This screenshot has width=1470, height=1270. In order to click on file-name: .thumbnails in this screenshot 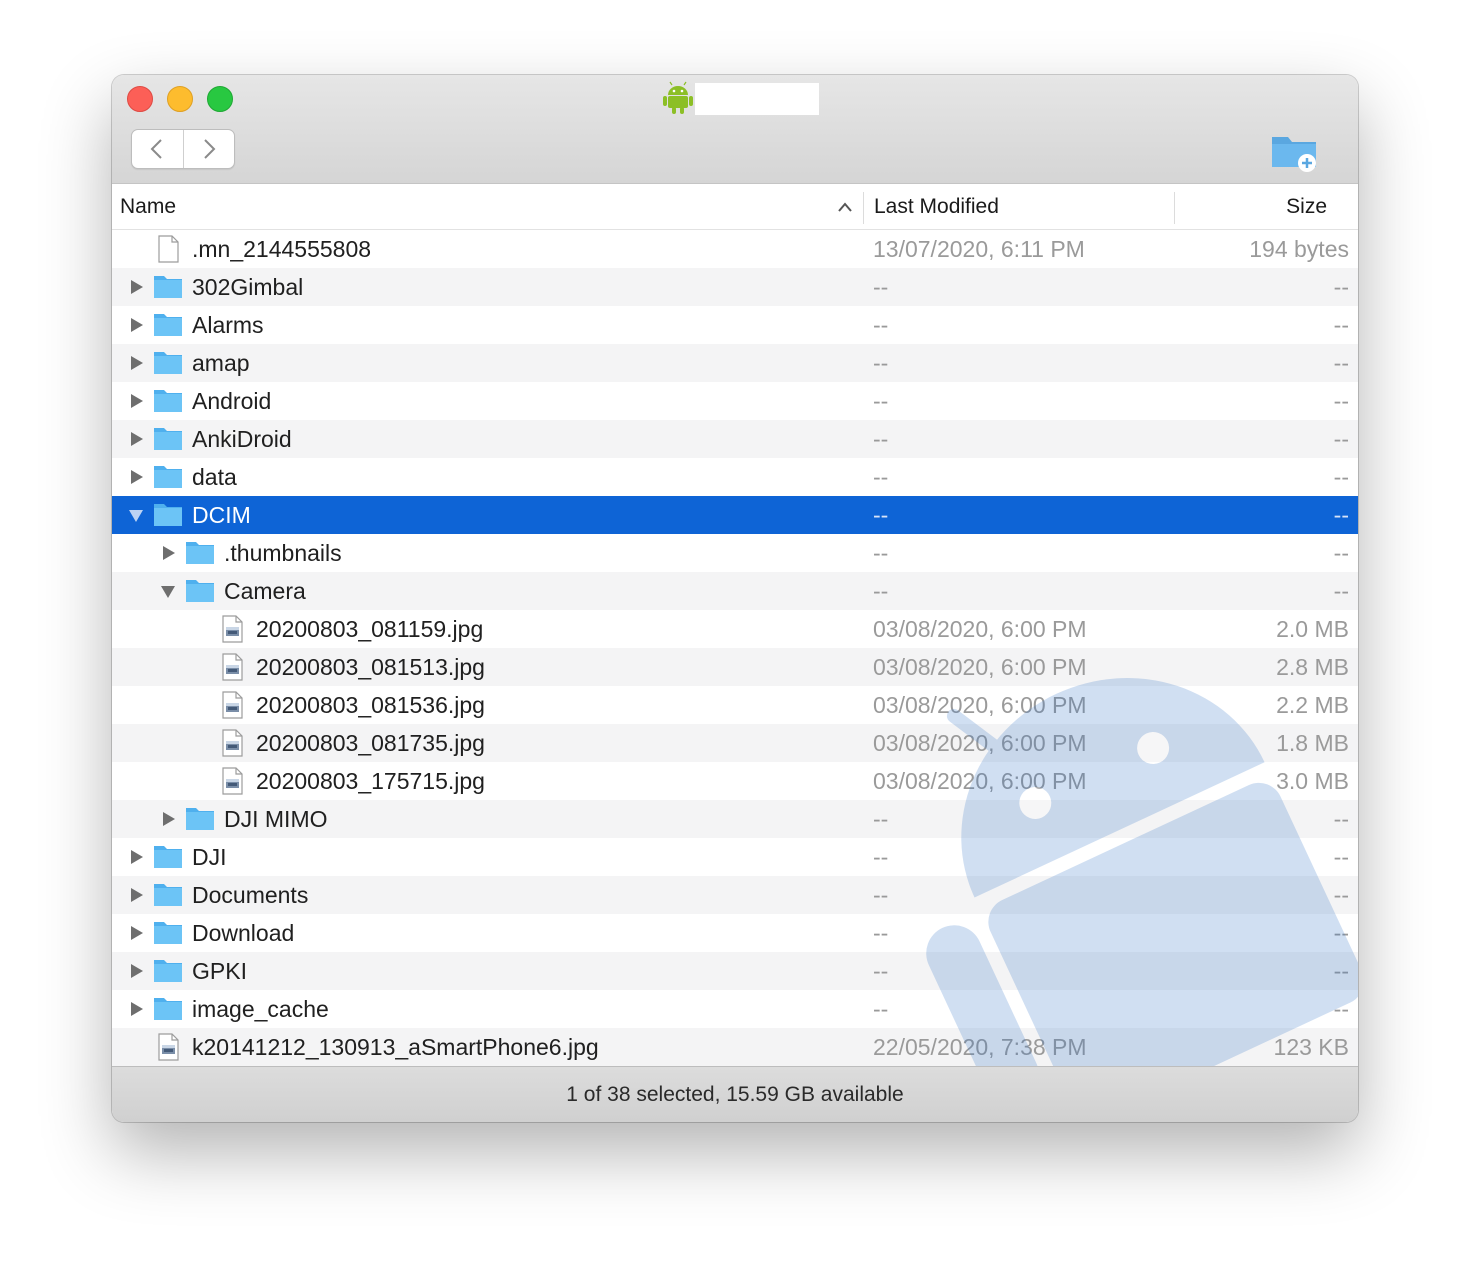, I will do `click(283, 553)`.